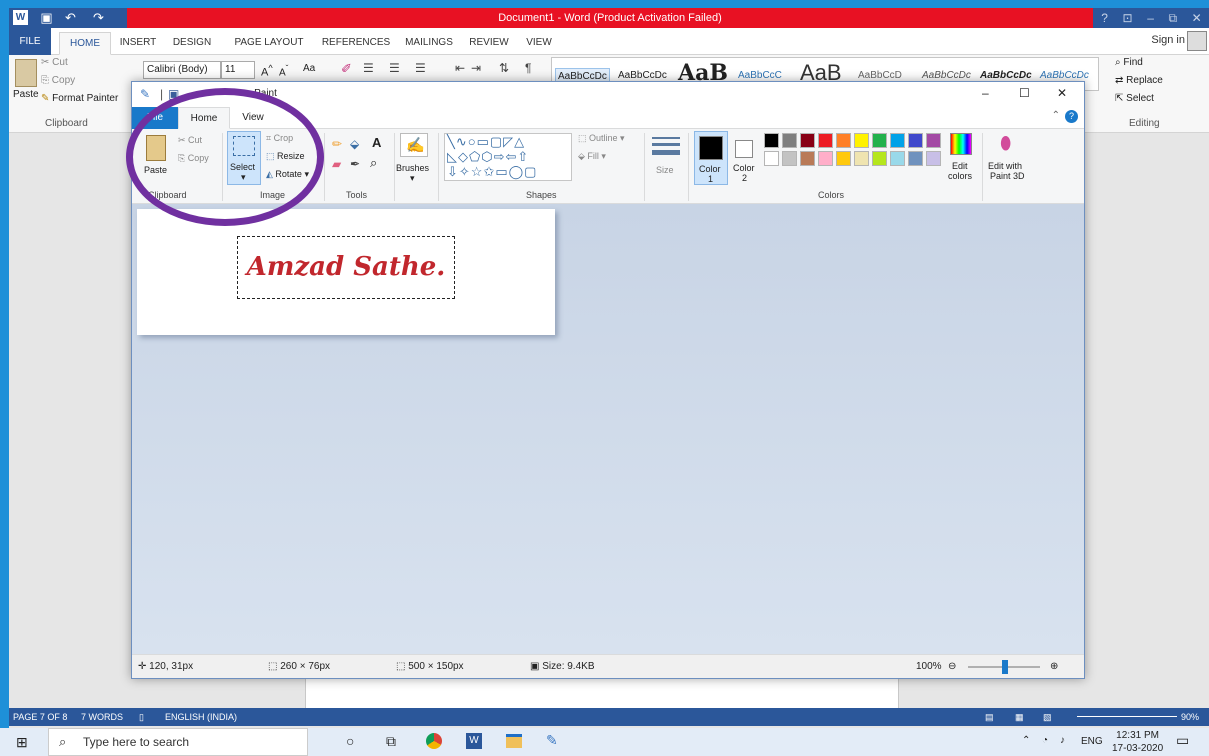  What do you see at coordinates (1024, 93) in the screenshot?
I see `paint-maximize-icon: ☐` at bounding box center [1024, 93].